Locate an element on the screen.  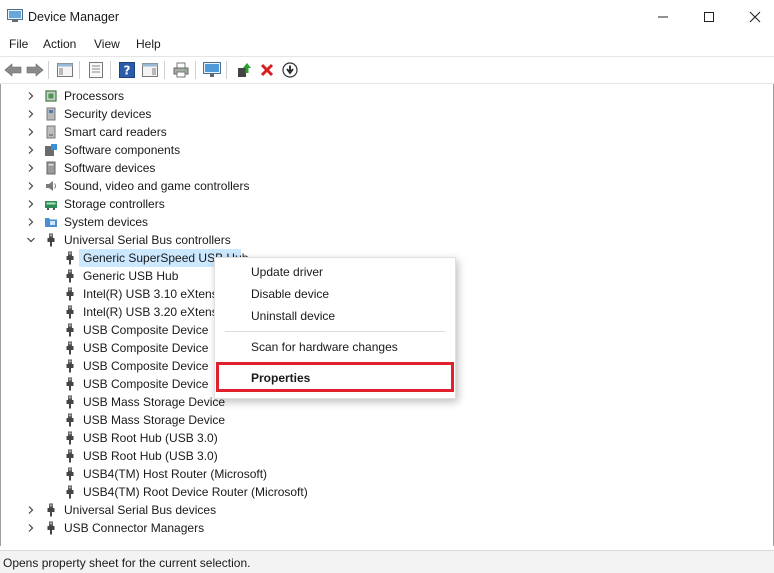
menu-action: Action is located at coordinates (59, 44).